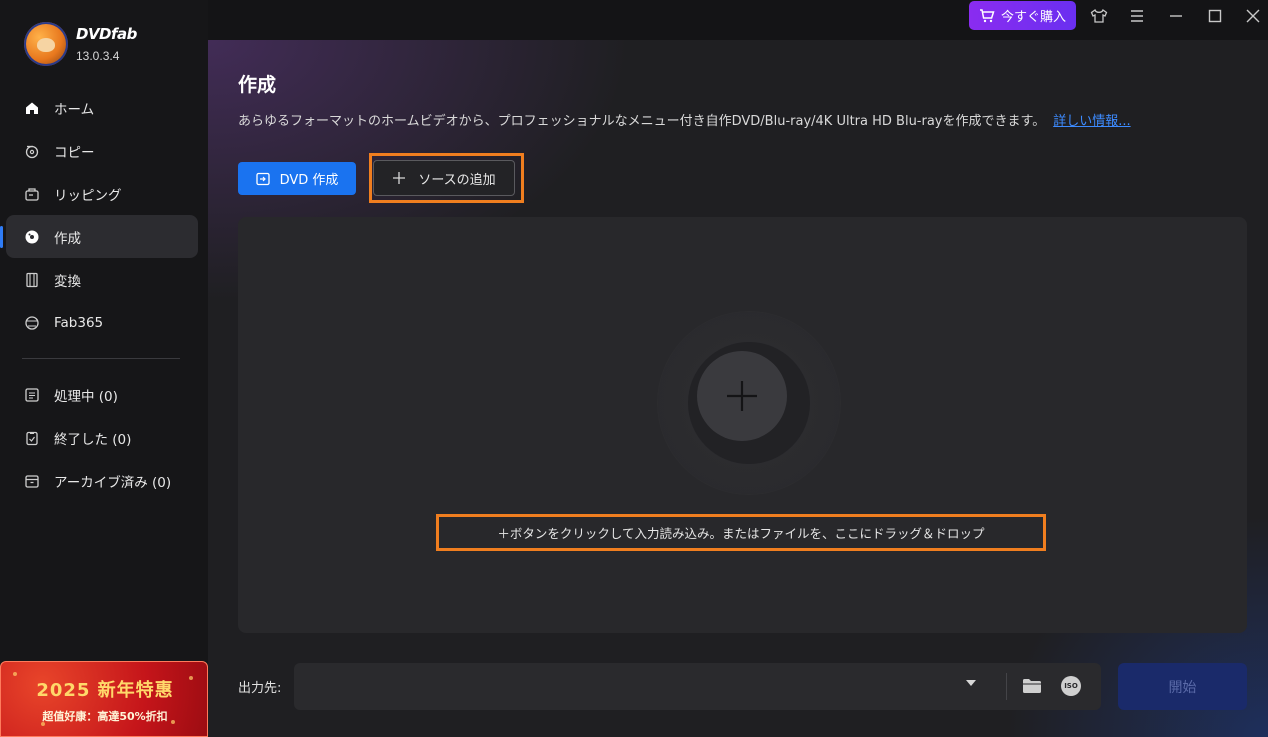 This screenshot has width=1268, height=737. Describe the element at coordinates (32, 237) in the screenshot. I see `disc-icon` at that location.